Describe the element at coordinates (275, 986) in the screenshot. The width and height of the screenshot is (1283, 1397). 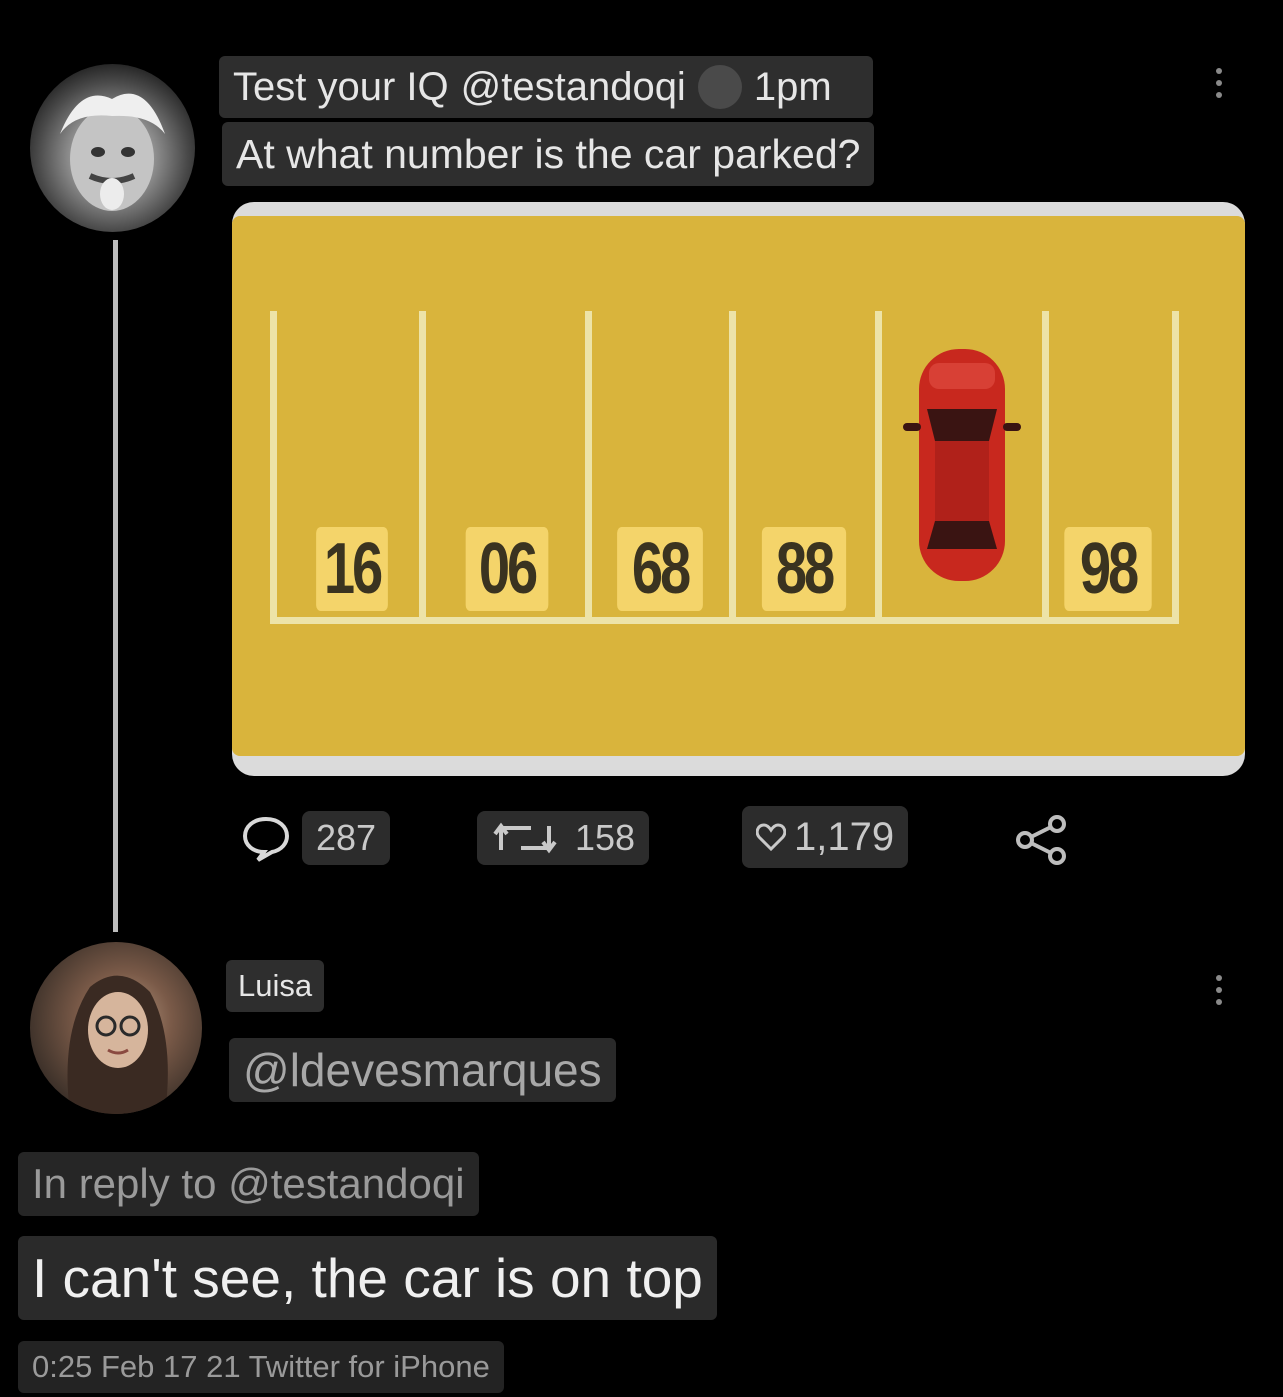
I see `reply-author-name: Luisa` at that location.